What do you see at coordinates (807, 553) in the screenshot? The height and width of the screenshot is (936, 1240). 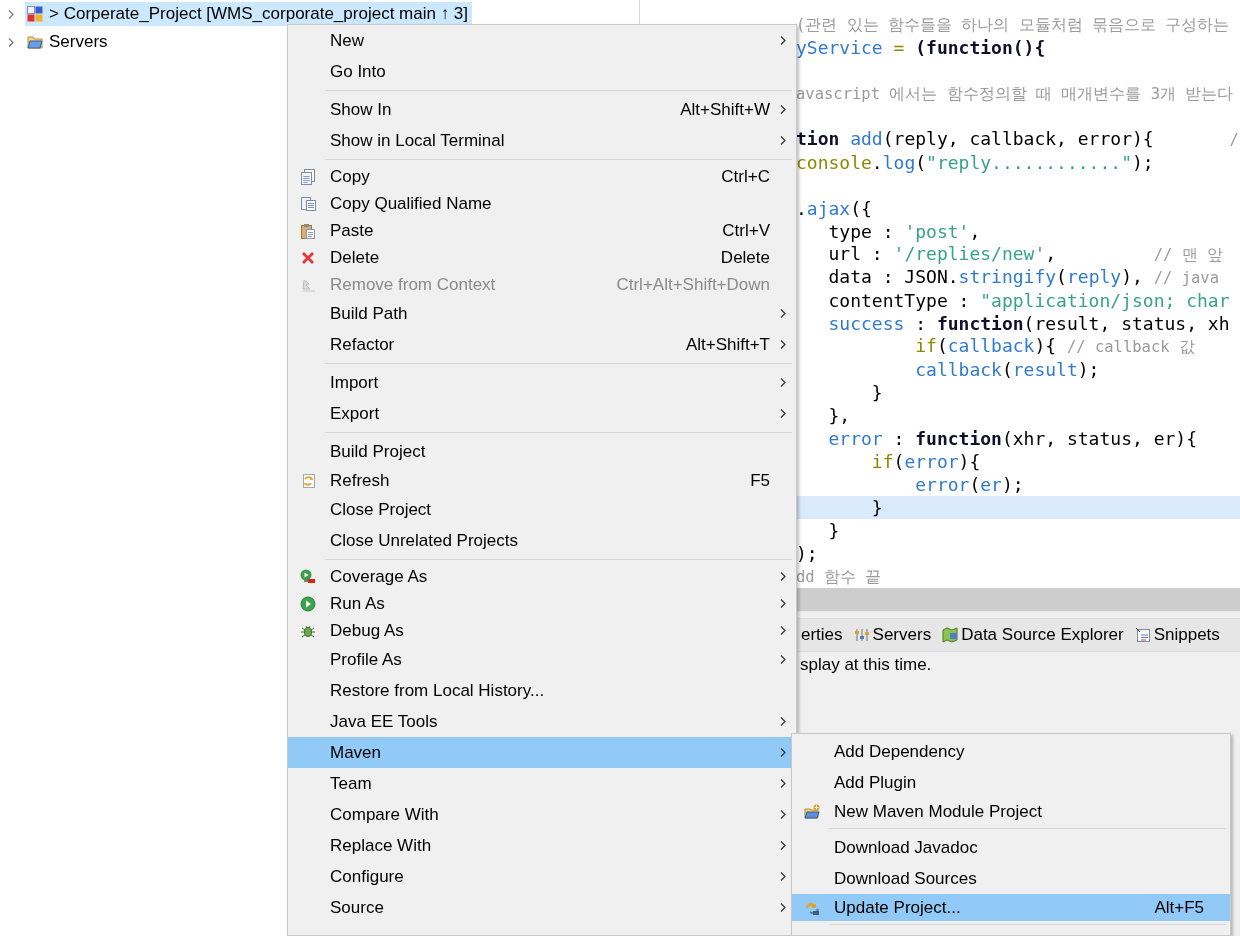 I see `code-line: );` at bounding box center [807, 553].